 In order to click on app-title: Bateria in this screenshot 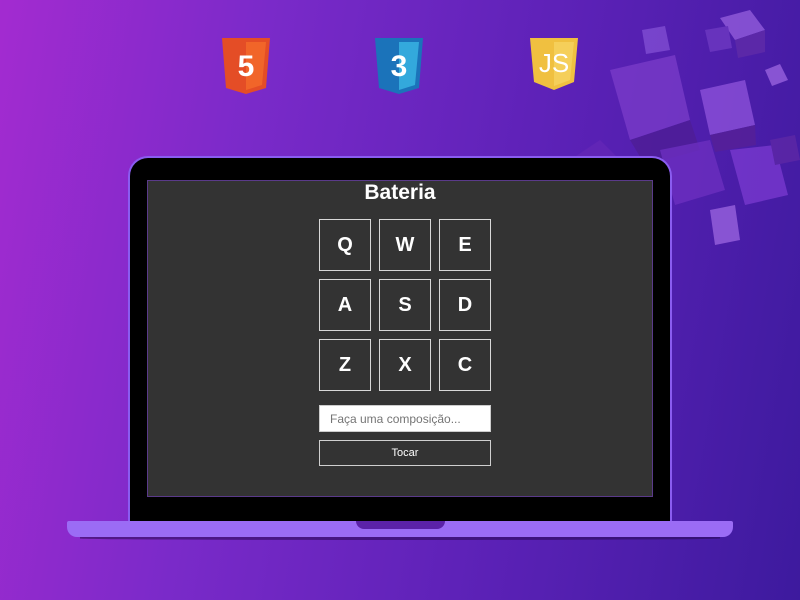, I will do `click(400, 192)`.